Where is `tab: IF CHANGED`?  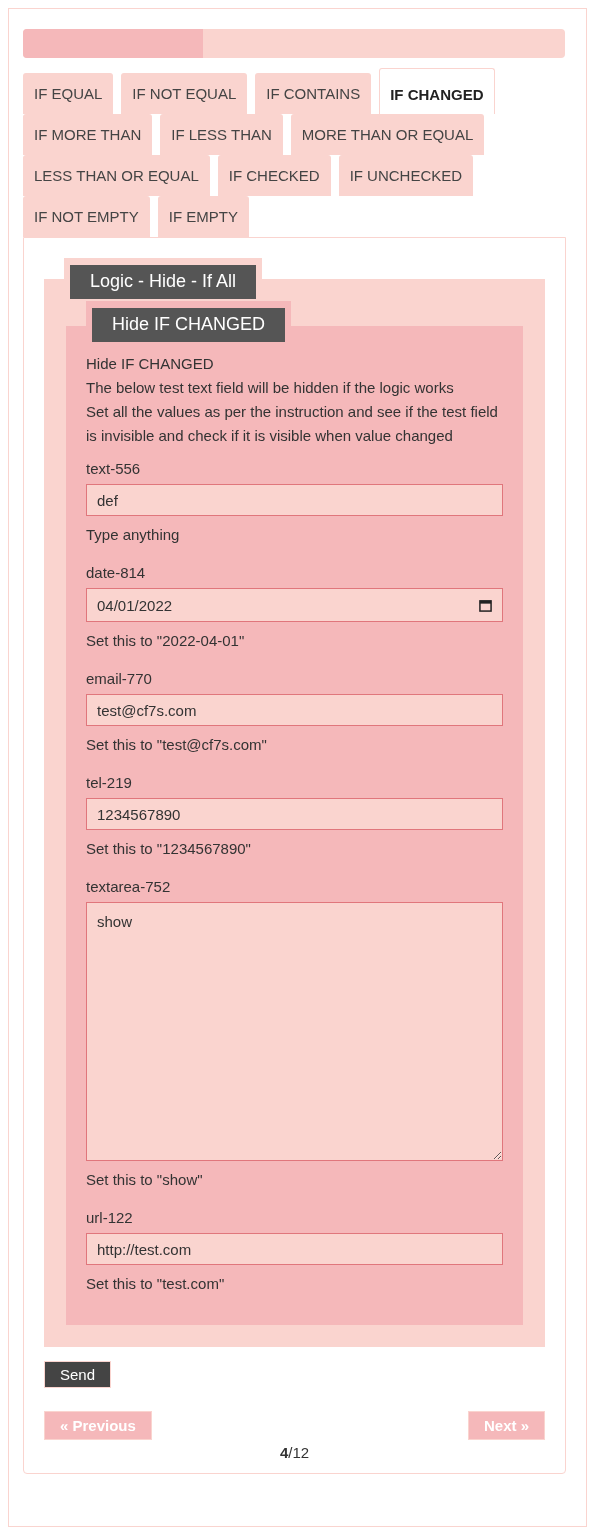
tab: IF CHANGED is located at coordinates (437, 91).